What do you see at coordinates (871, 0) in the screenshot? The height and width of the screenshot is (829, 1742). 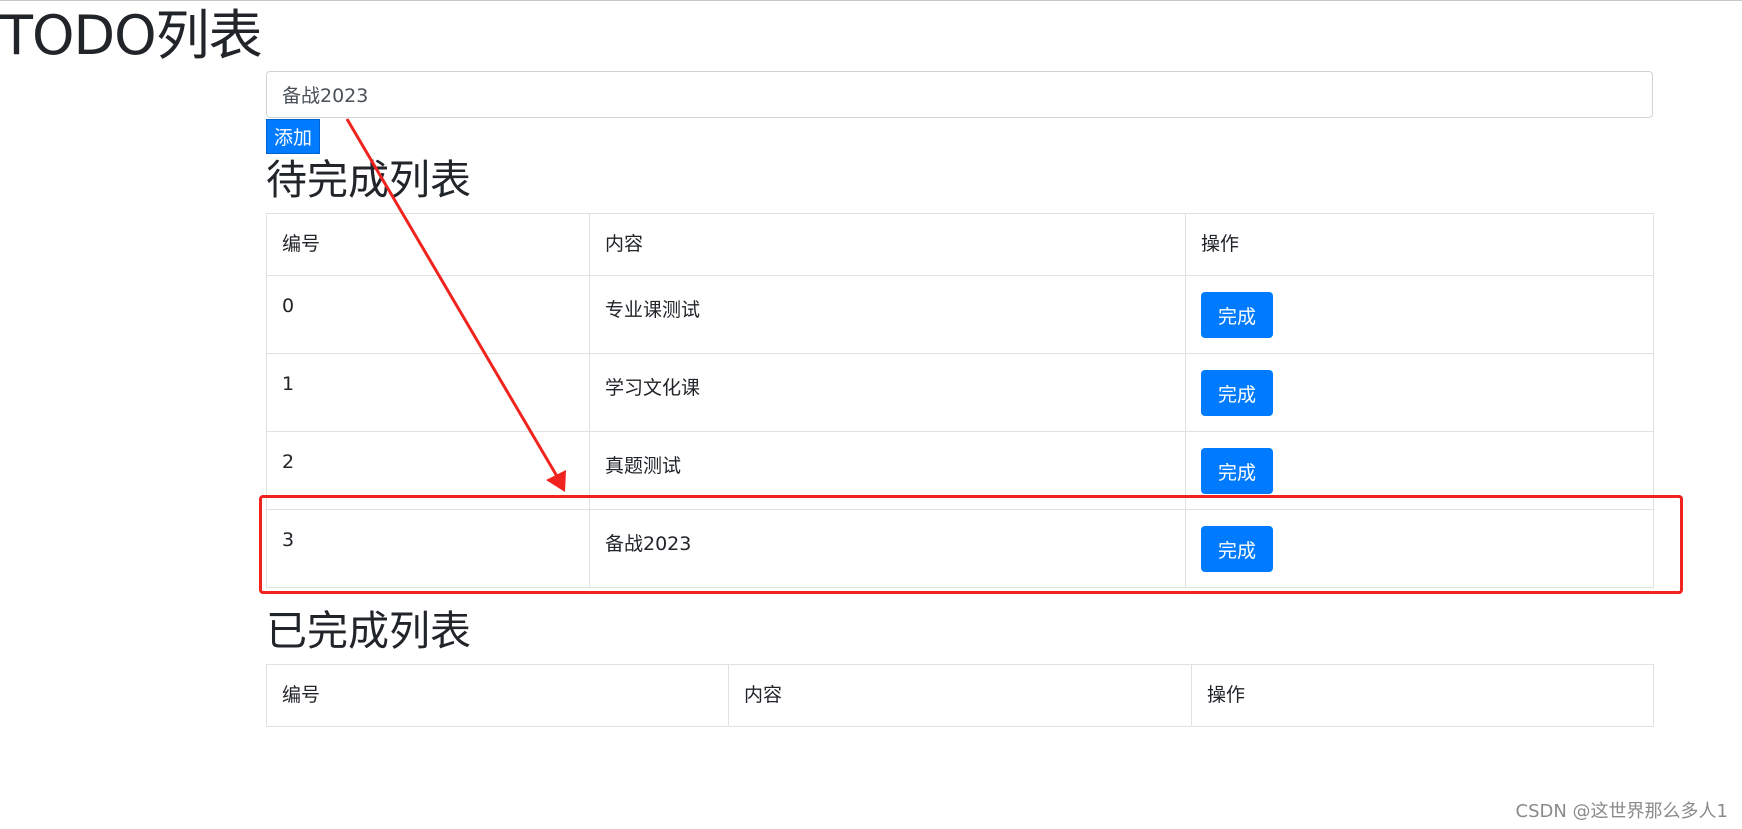 I see `top-border` at bounding box center [871, 0].